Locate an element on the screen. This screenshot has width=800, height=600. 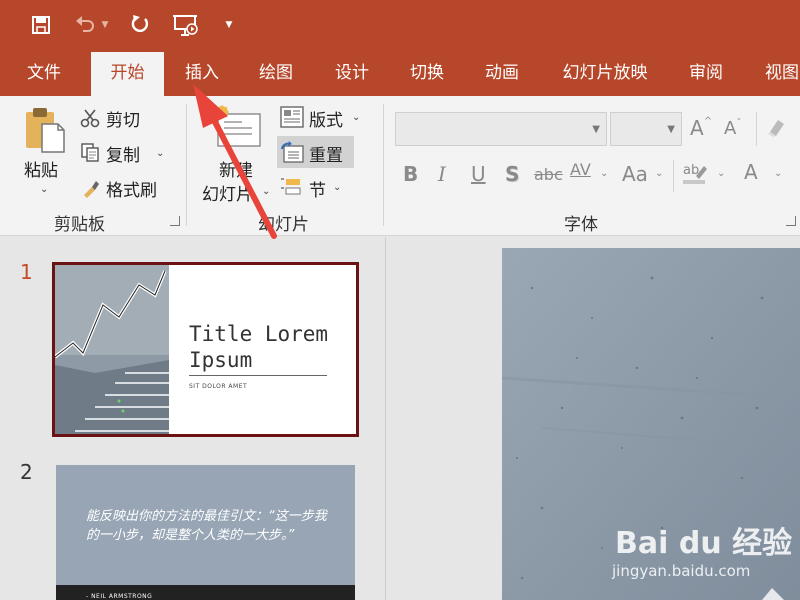
new-slide-label-1: 新建 is located at coordinates (236, 168).